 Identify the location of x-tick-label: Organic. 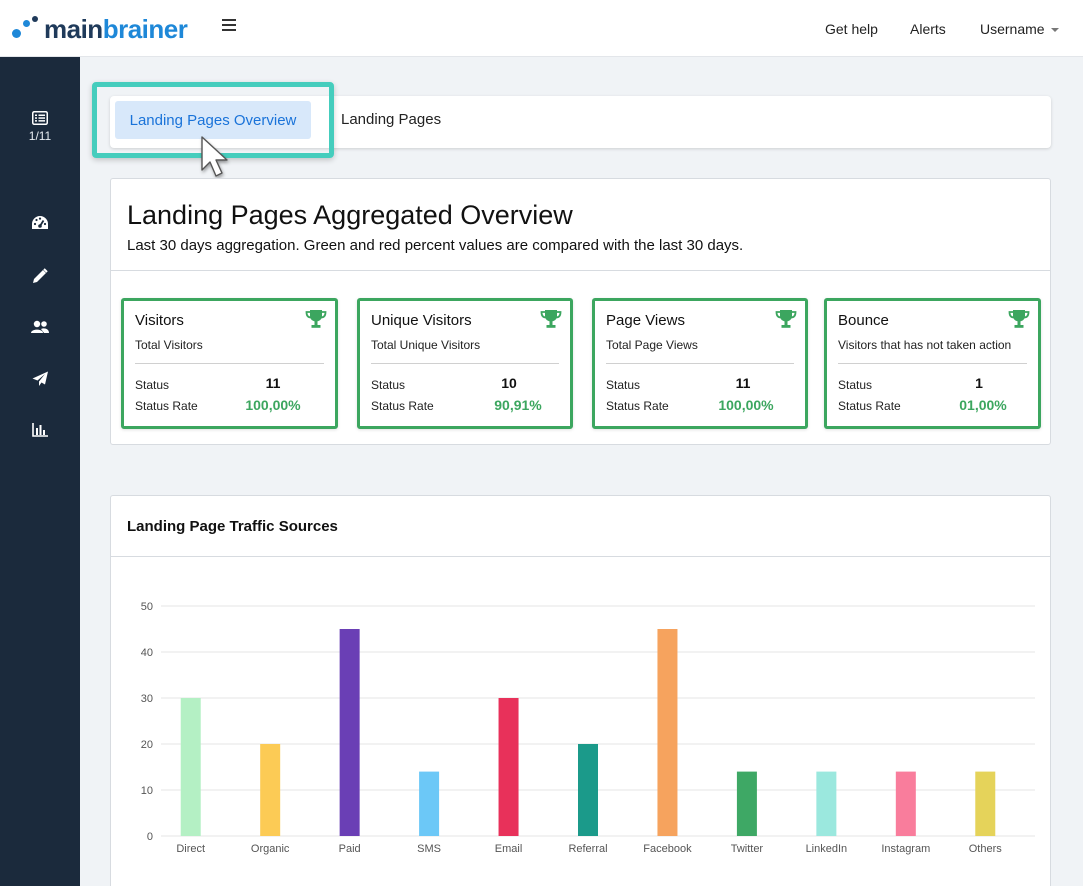
(270, 849).